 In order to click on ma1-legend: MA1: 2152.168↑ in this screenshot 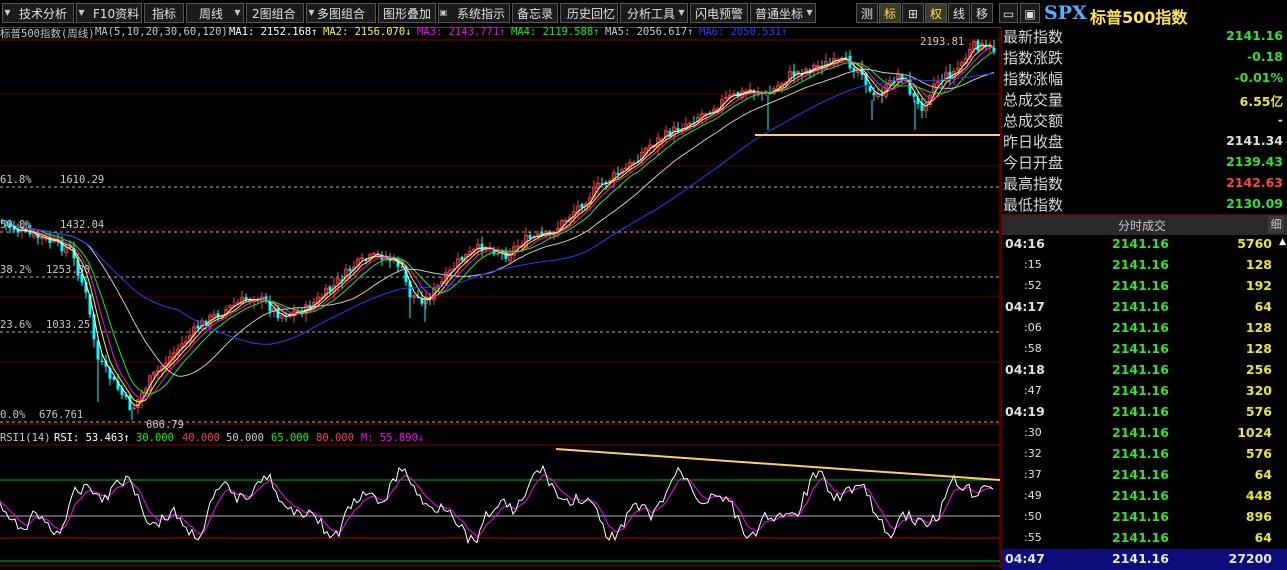, I will do `click(273, 32)`.